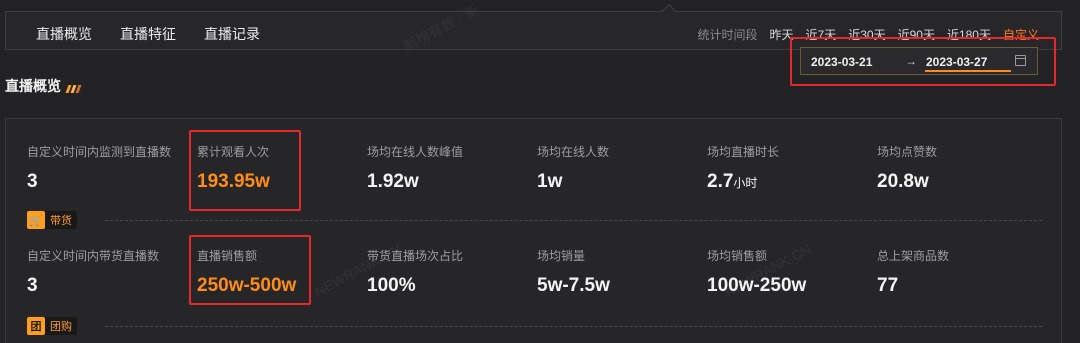 Image resolution: width=1080 pixels, height=343 pixels. What do you see at coordinates (789, 167) in the screenshot?
I see `metric-avg-duration: 场均直播时长 2.7小时` at bounding box center [789, 167].